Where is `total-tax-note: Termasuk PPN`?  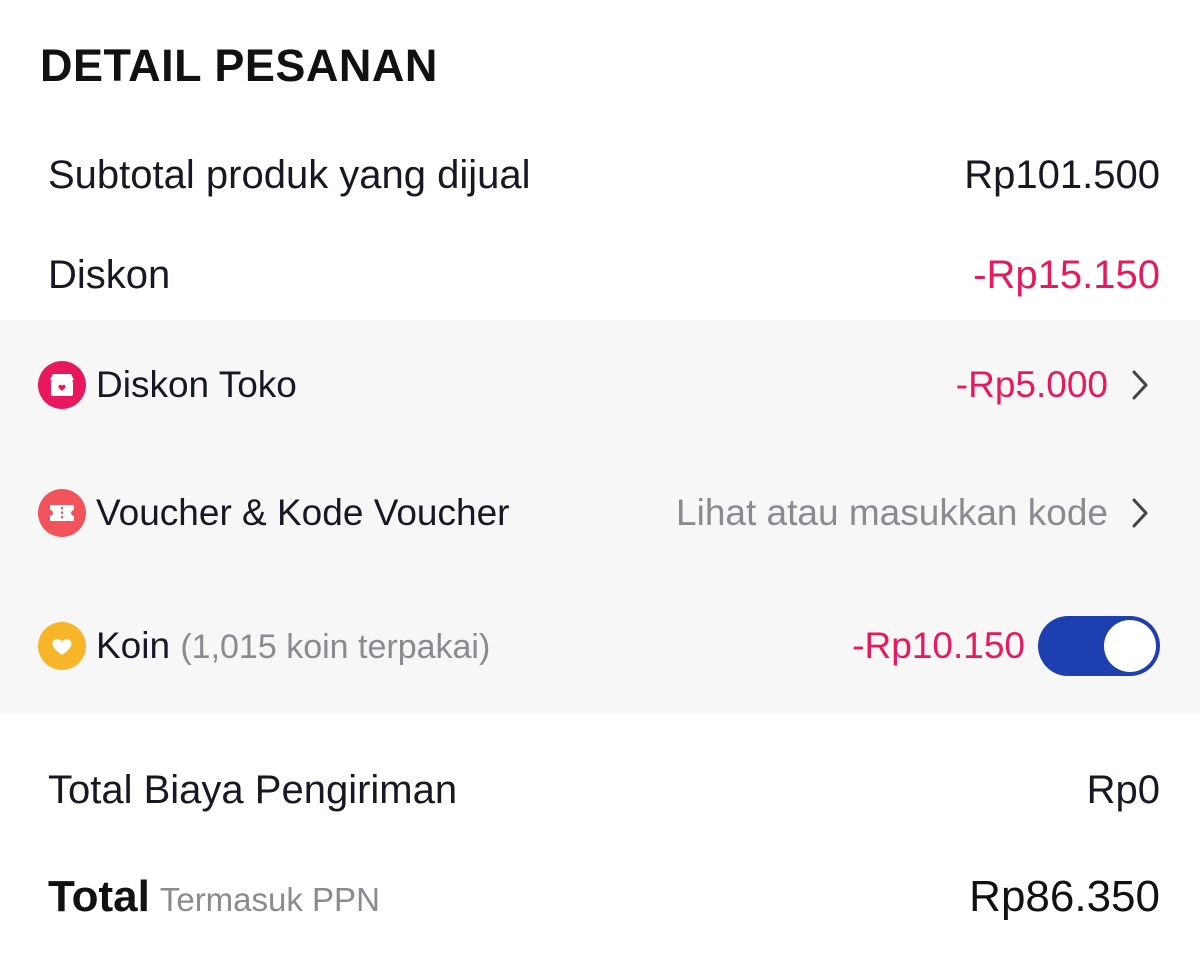
total-tax-note: Termasuk PPN is located at coordinates (269, 899).